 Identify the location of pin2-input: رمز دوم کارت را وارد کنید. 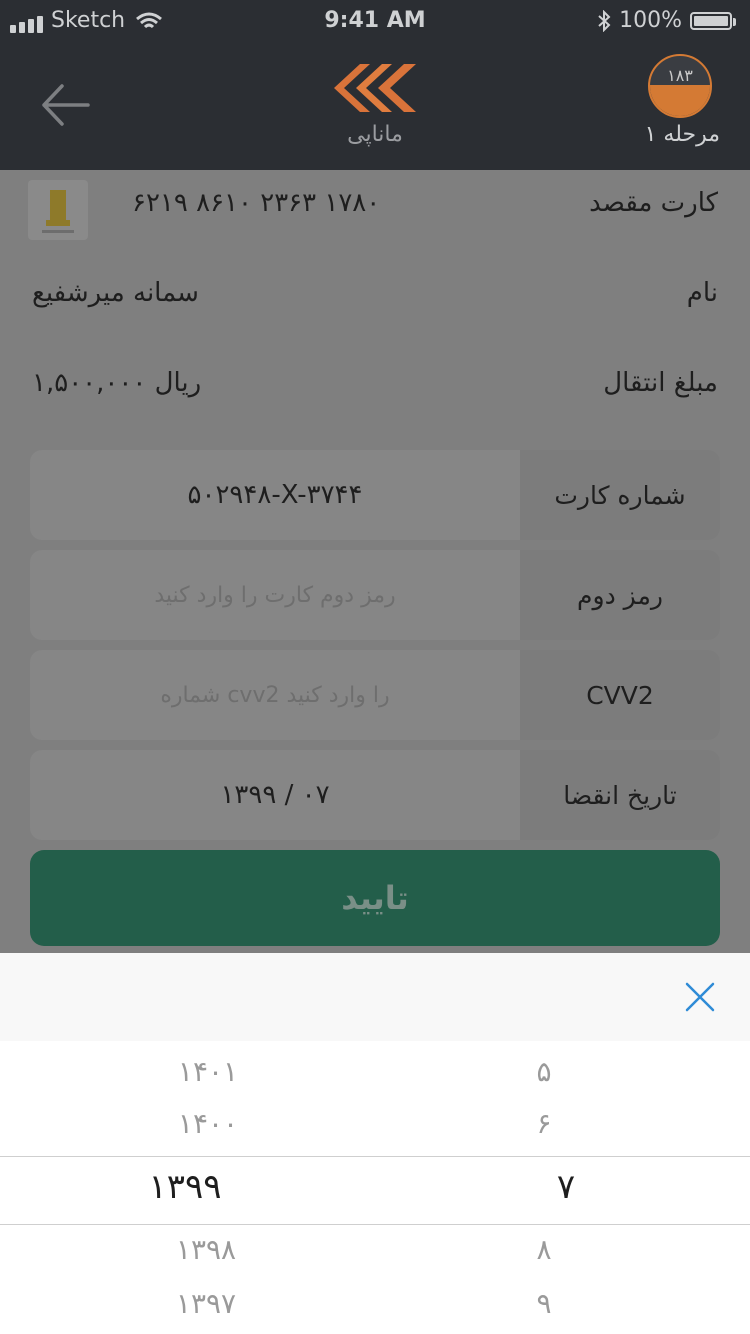
(275, 595).